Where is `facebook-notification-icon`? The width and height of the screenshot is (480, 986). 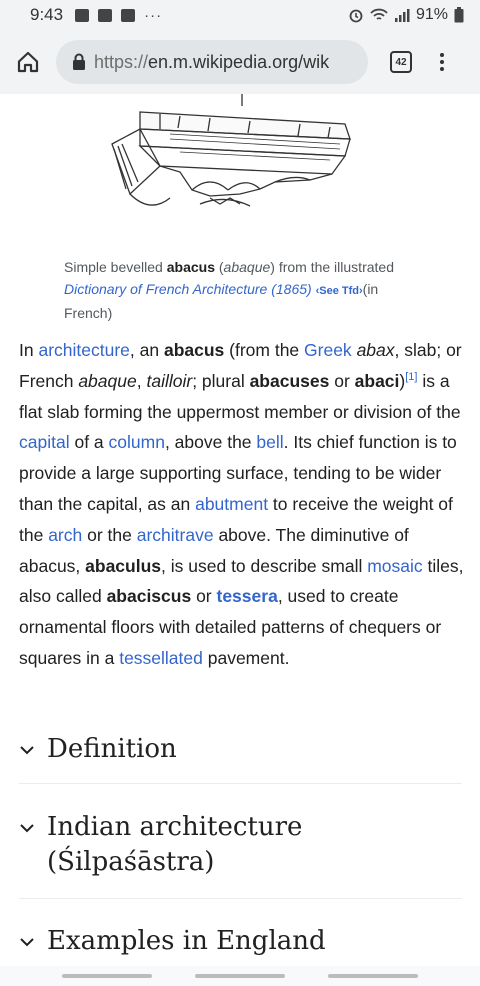 facebook-notification-icon is located at coordinates (105, 15).